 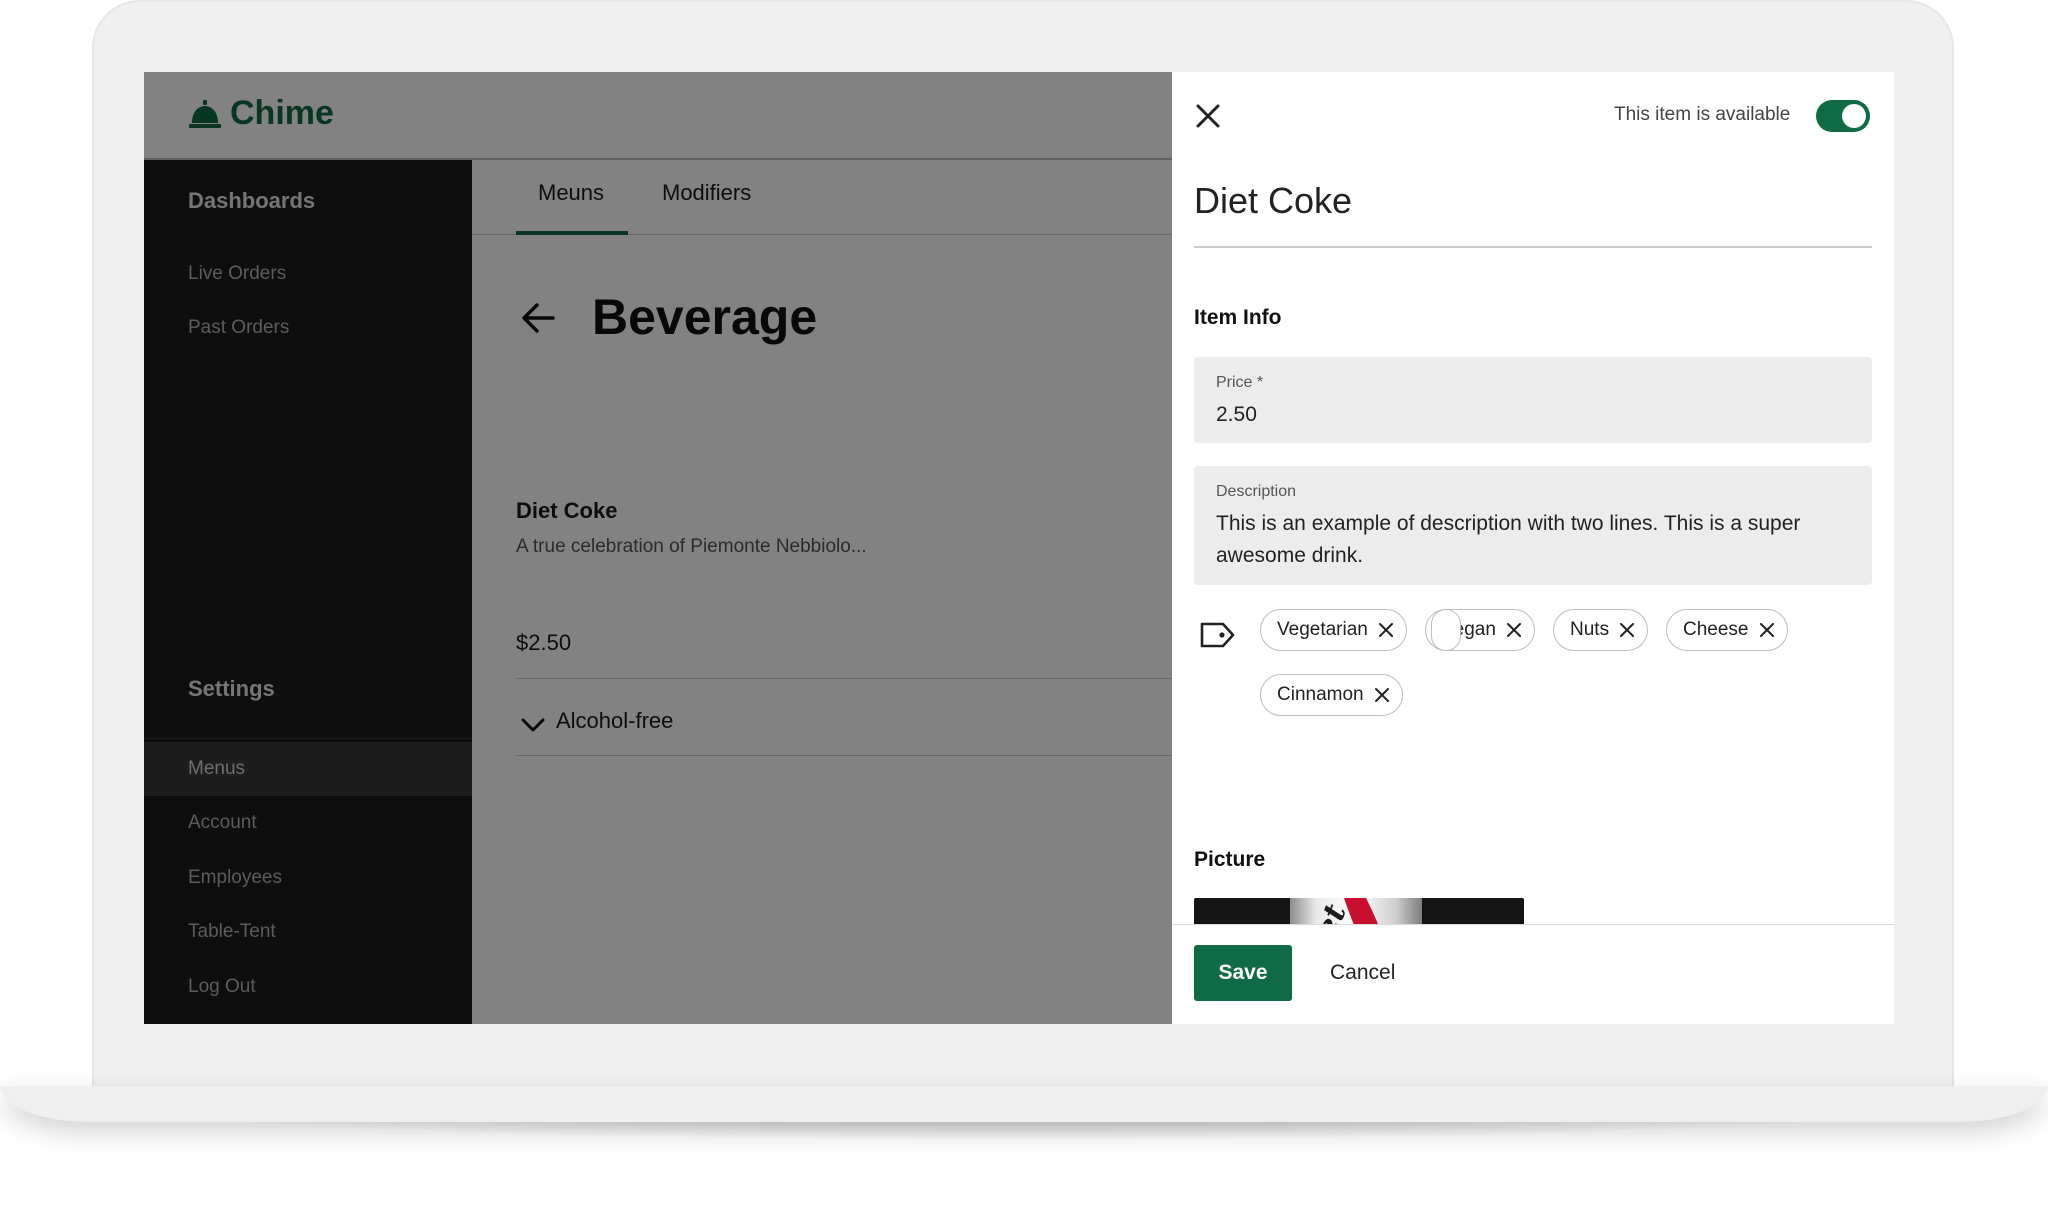 I want to click on tag-chip-label: Vegetarian, so click(x=1322, y=629).